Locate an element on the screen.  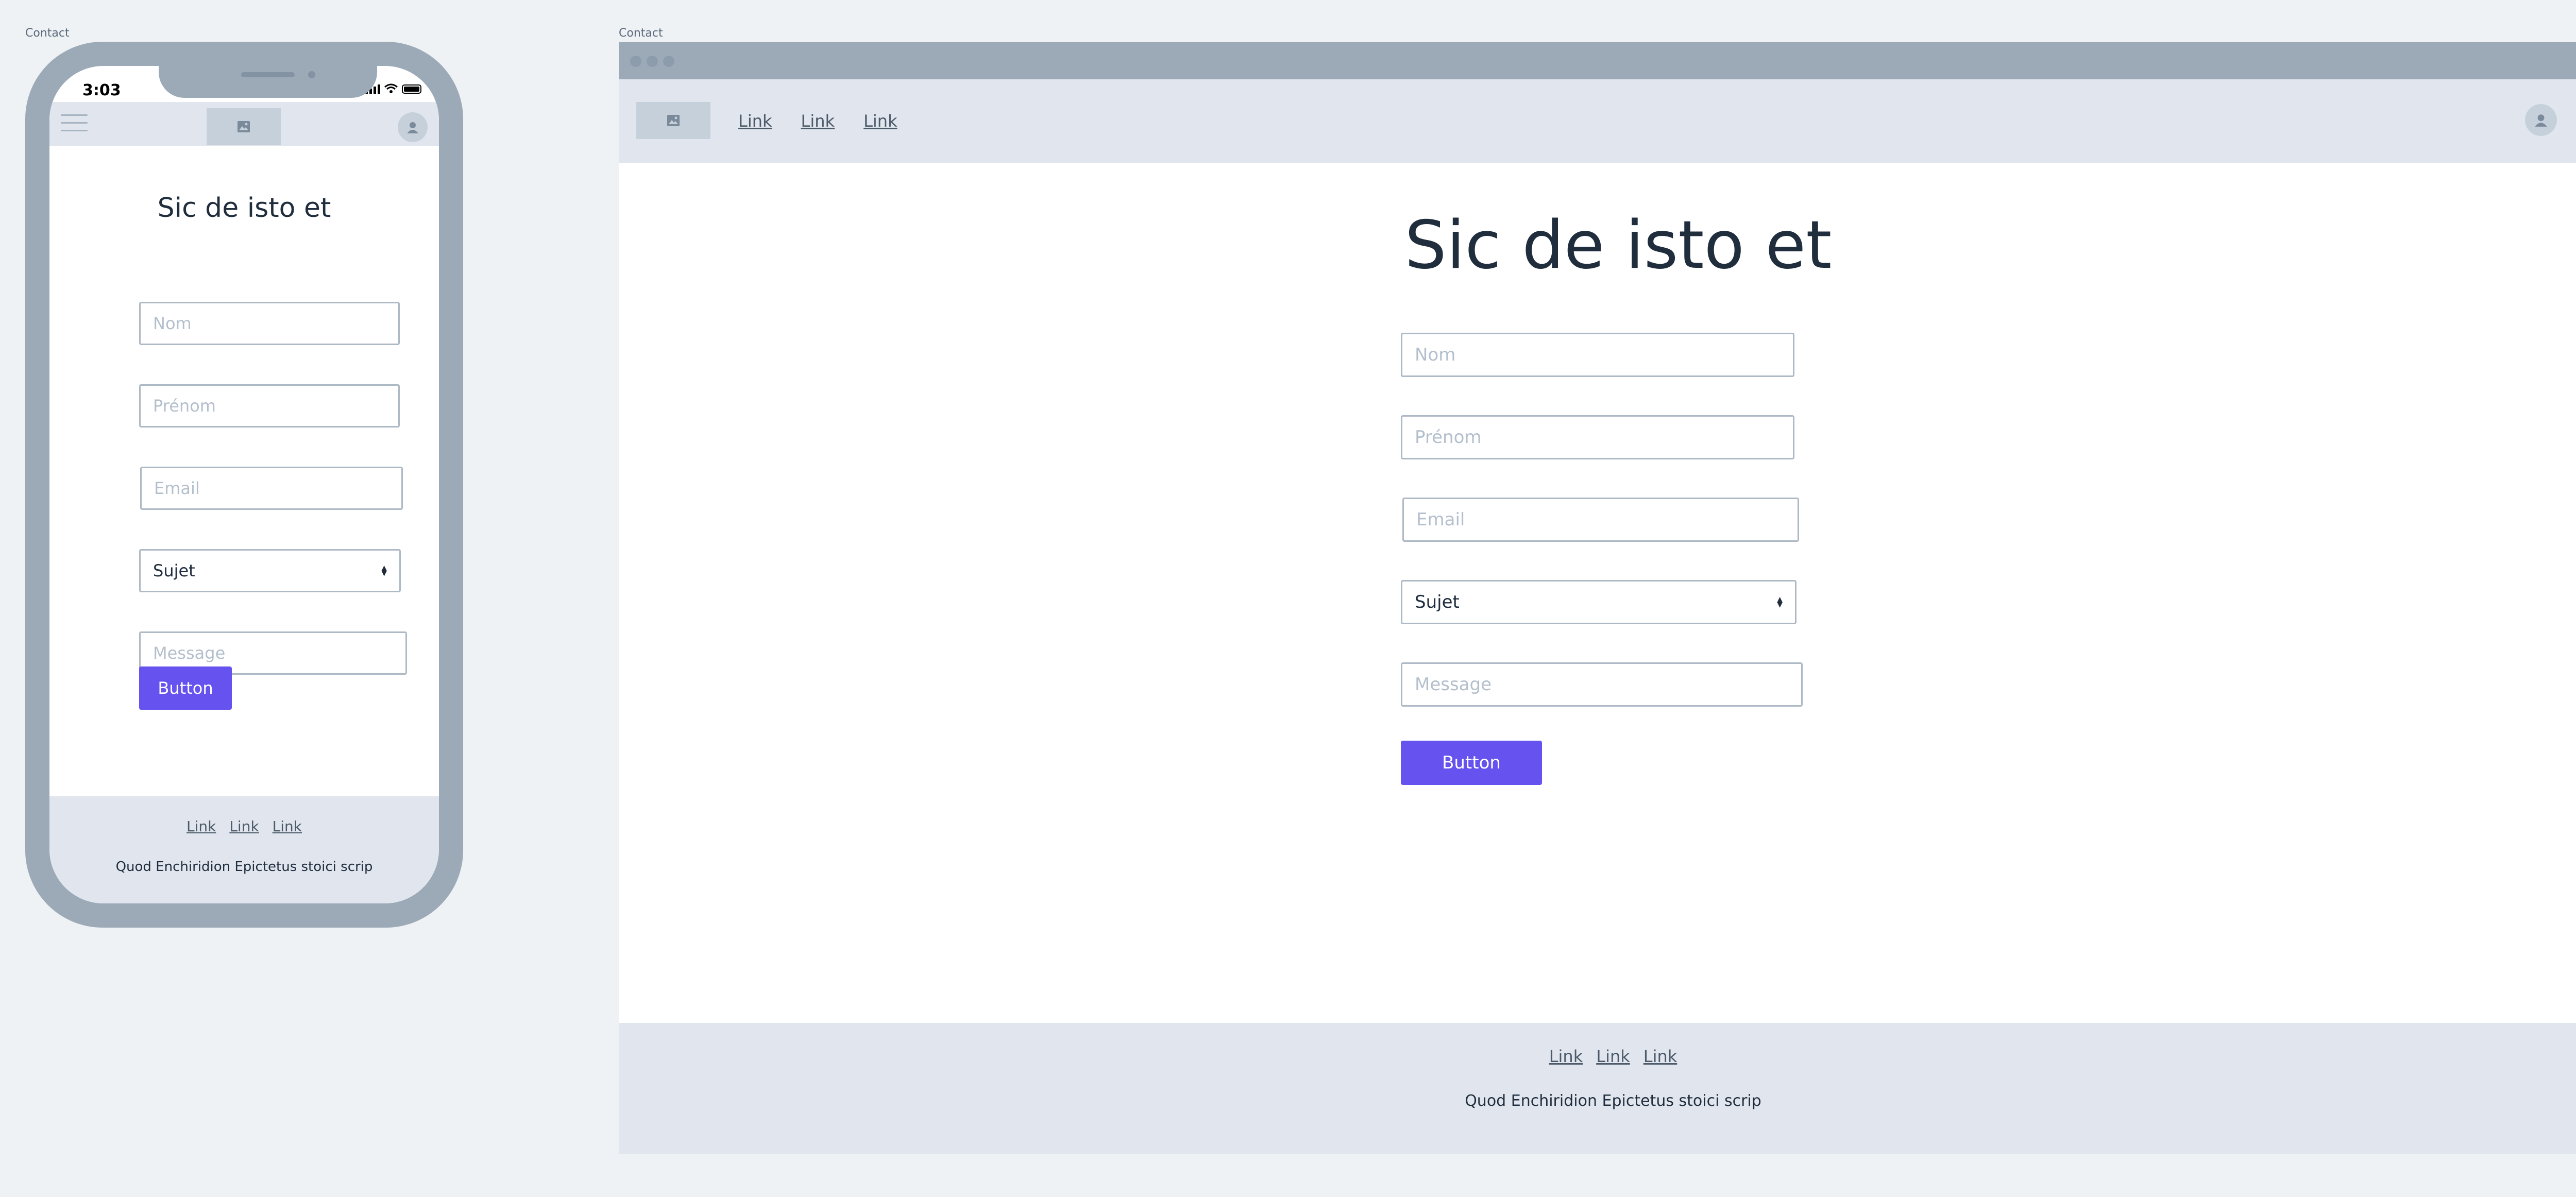
front-camera is located at coordinates (311, 74).